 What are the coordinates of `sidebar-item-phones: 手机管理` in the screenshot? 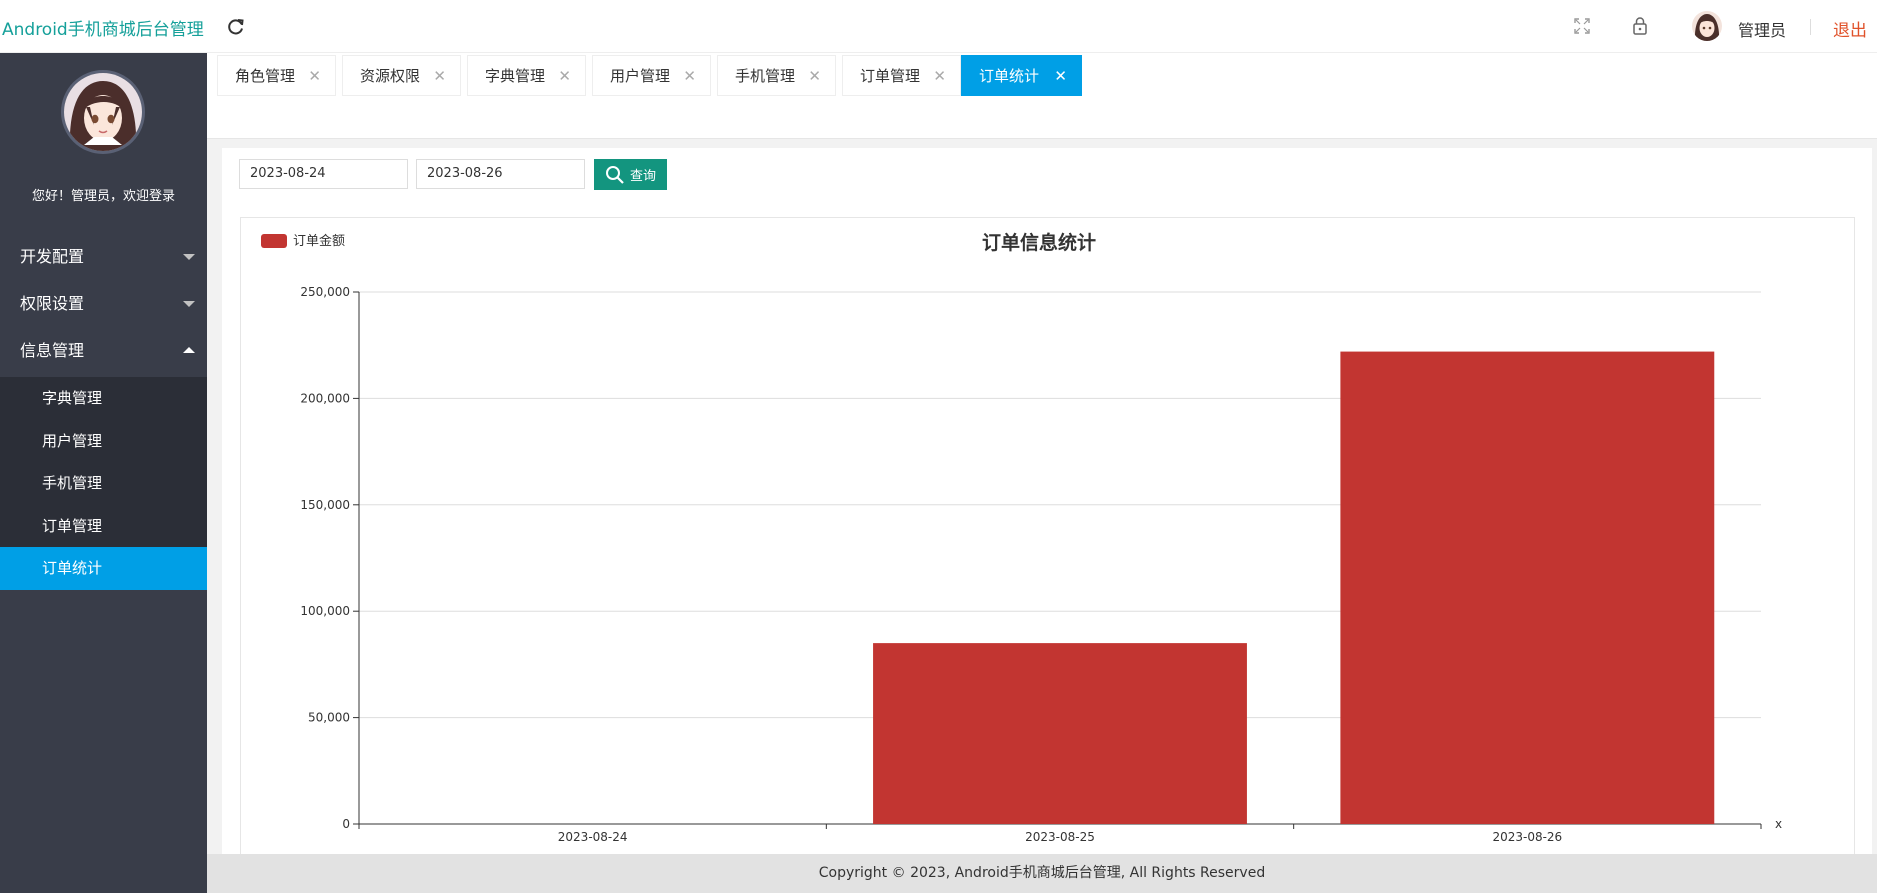 It's located at (103, 483).